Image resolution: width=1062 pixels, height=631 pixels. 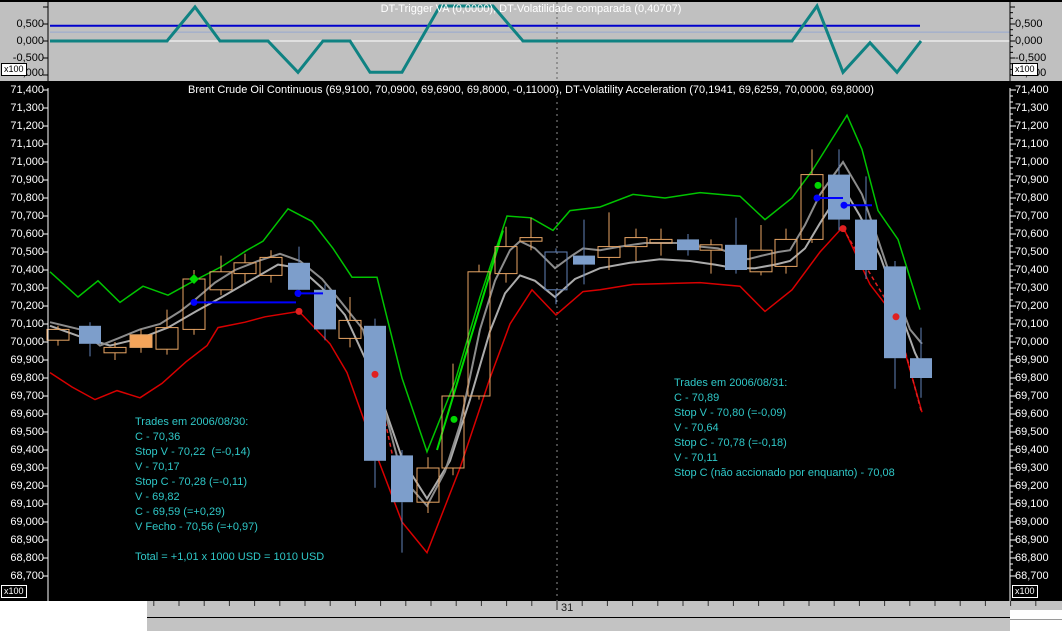 What do you see at coordinates (180, 512) in the screenshot?
I see `trade-note-line: C - 69,59 (=+0,29)` at bounding box center [180, 512].